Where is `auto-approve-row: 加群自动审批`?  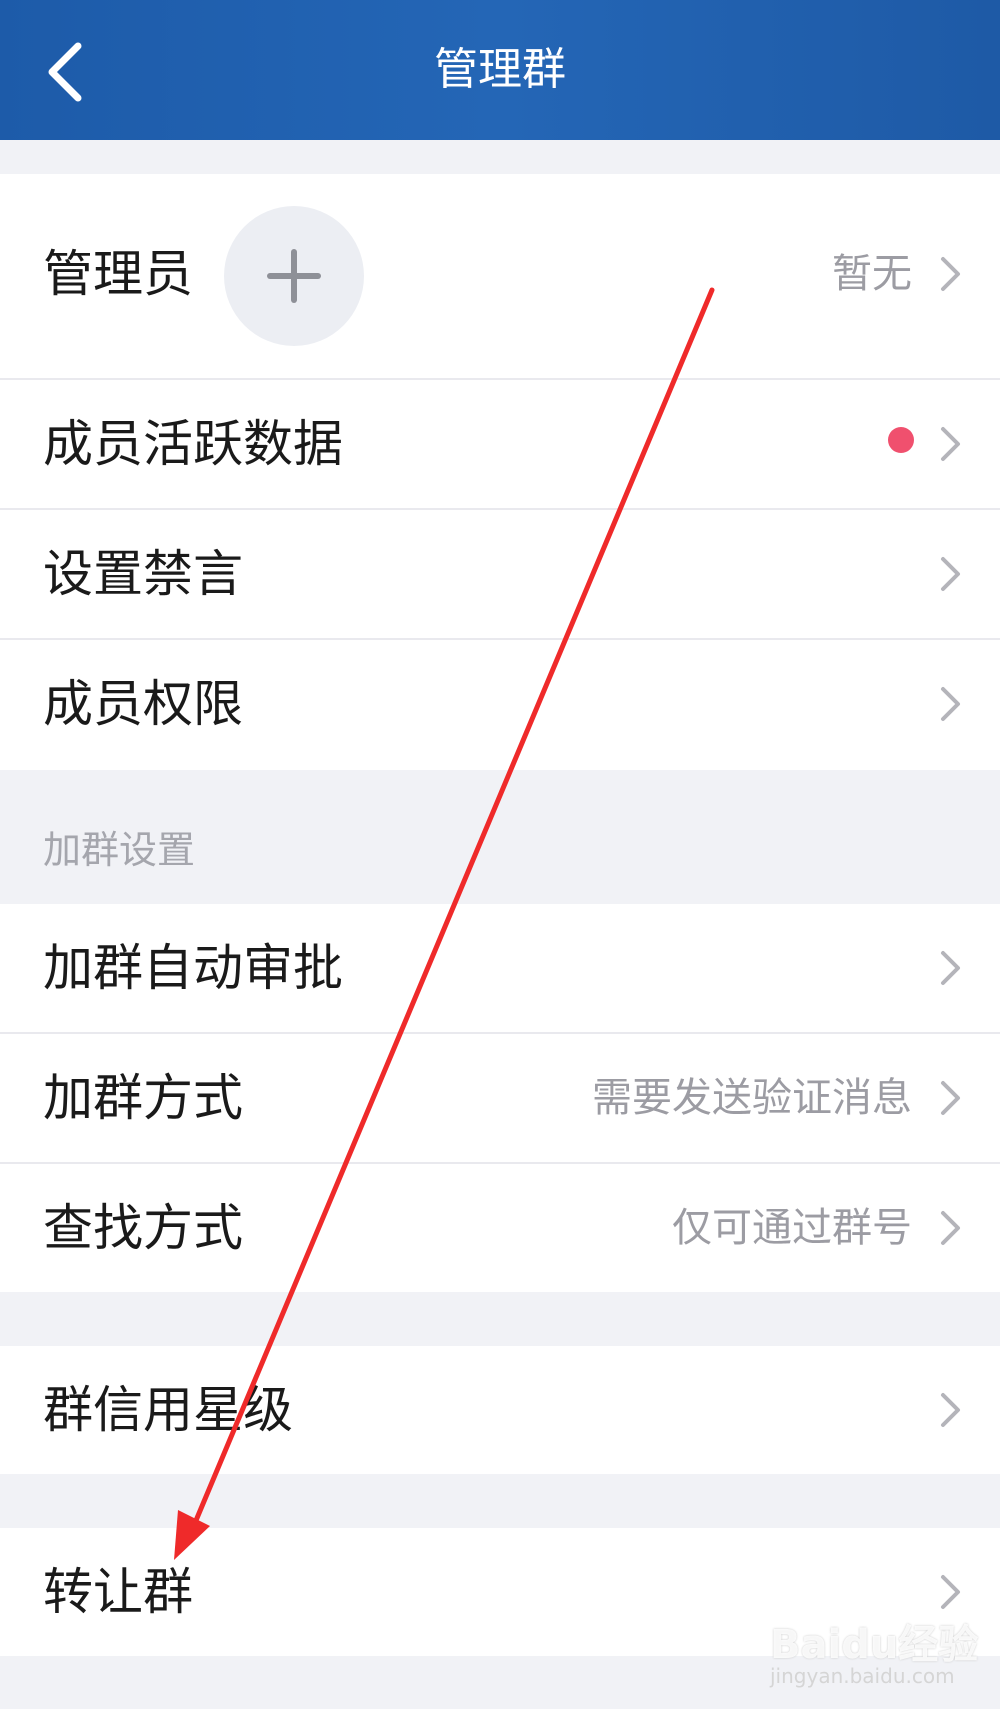
auto-approve-row: 加群自动审批 is located at coordinates (500, 968).